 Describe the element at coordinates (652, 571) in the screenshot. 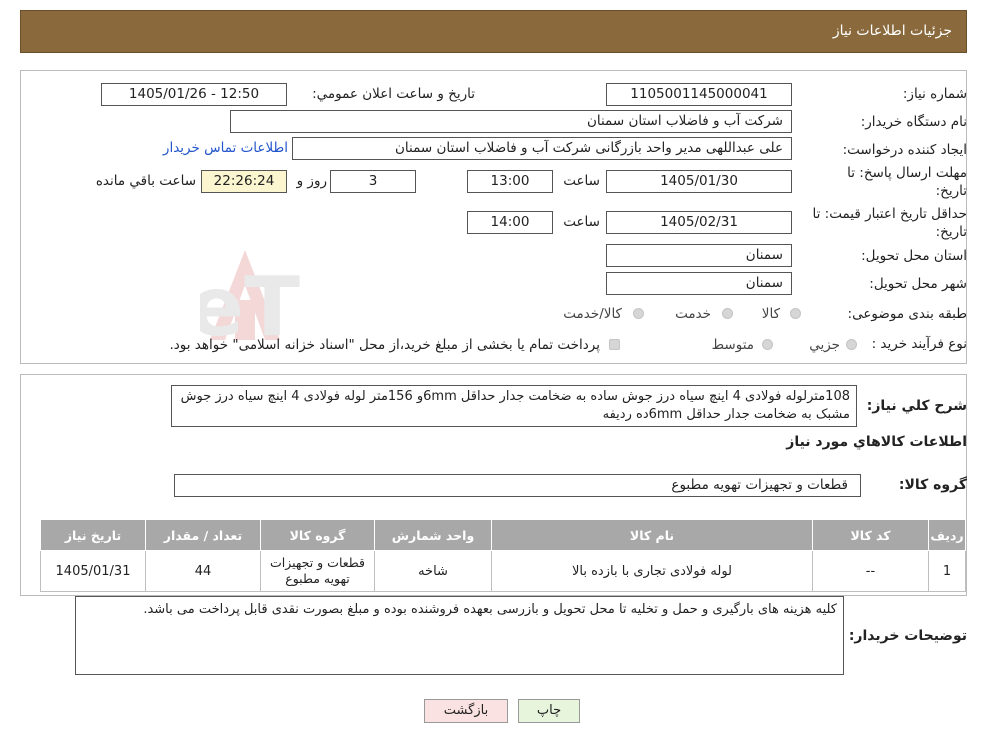

I see `cell-name: لوله فولادی تجاری با بازده بالا` at that location.